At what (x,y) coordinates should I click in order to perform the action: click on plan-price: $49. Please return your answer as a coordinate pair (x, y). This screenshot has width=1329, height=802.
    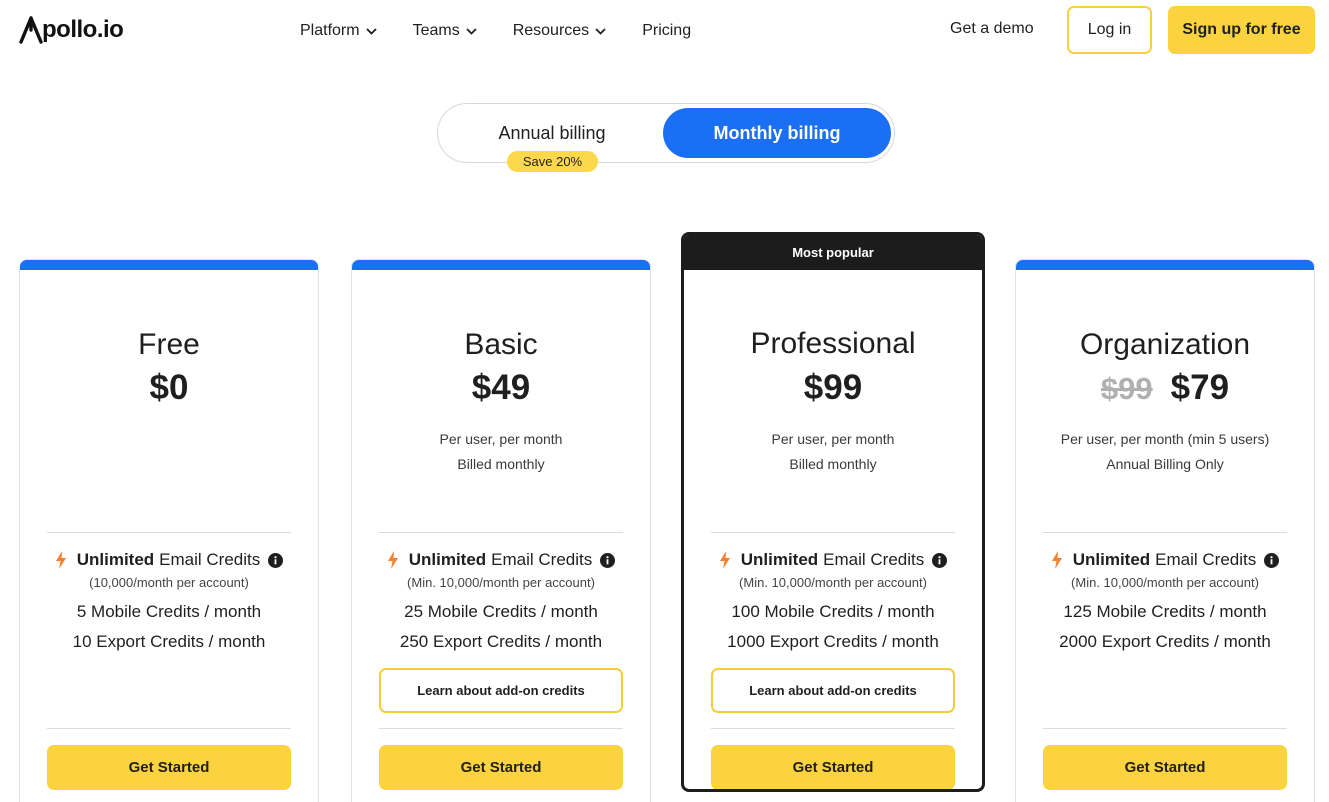
    Looking at the image, I should click on (501, 387).